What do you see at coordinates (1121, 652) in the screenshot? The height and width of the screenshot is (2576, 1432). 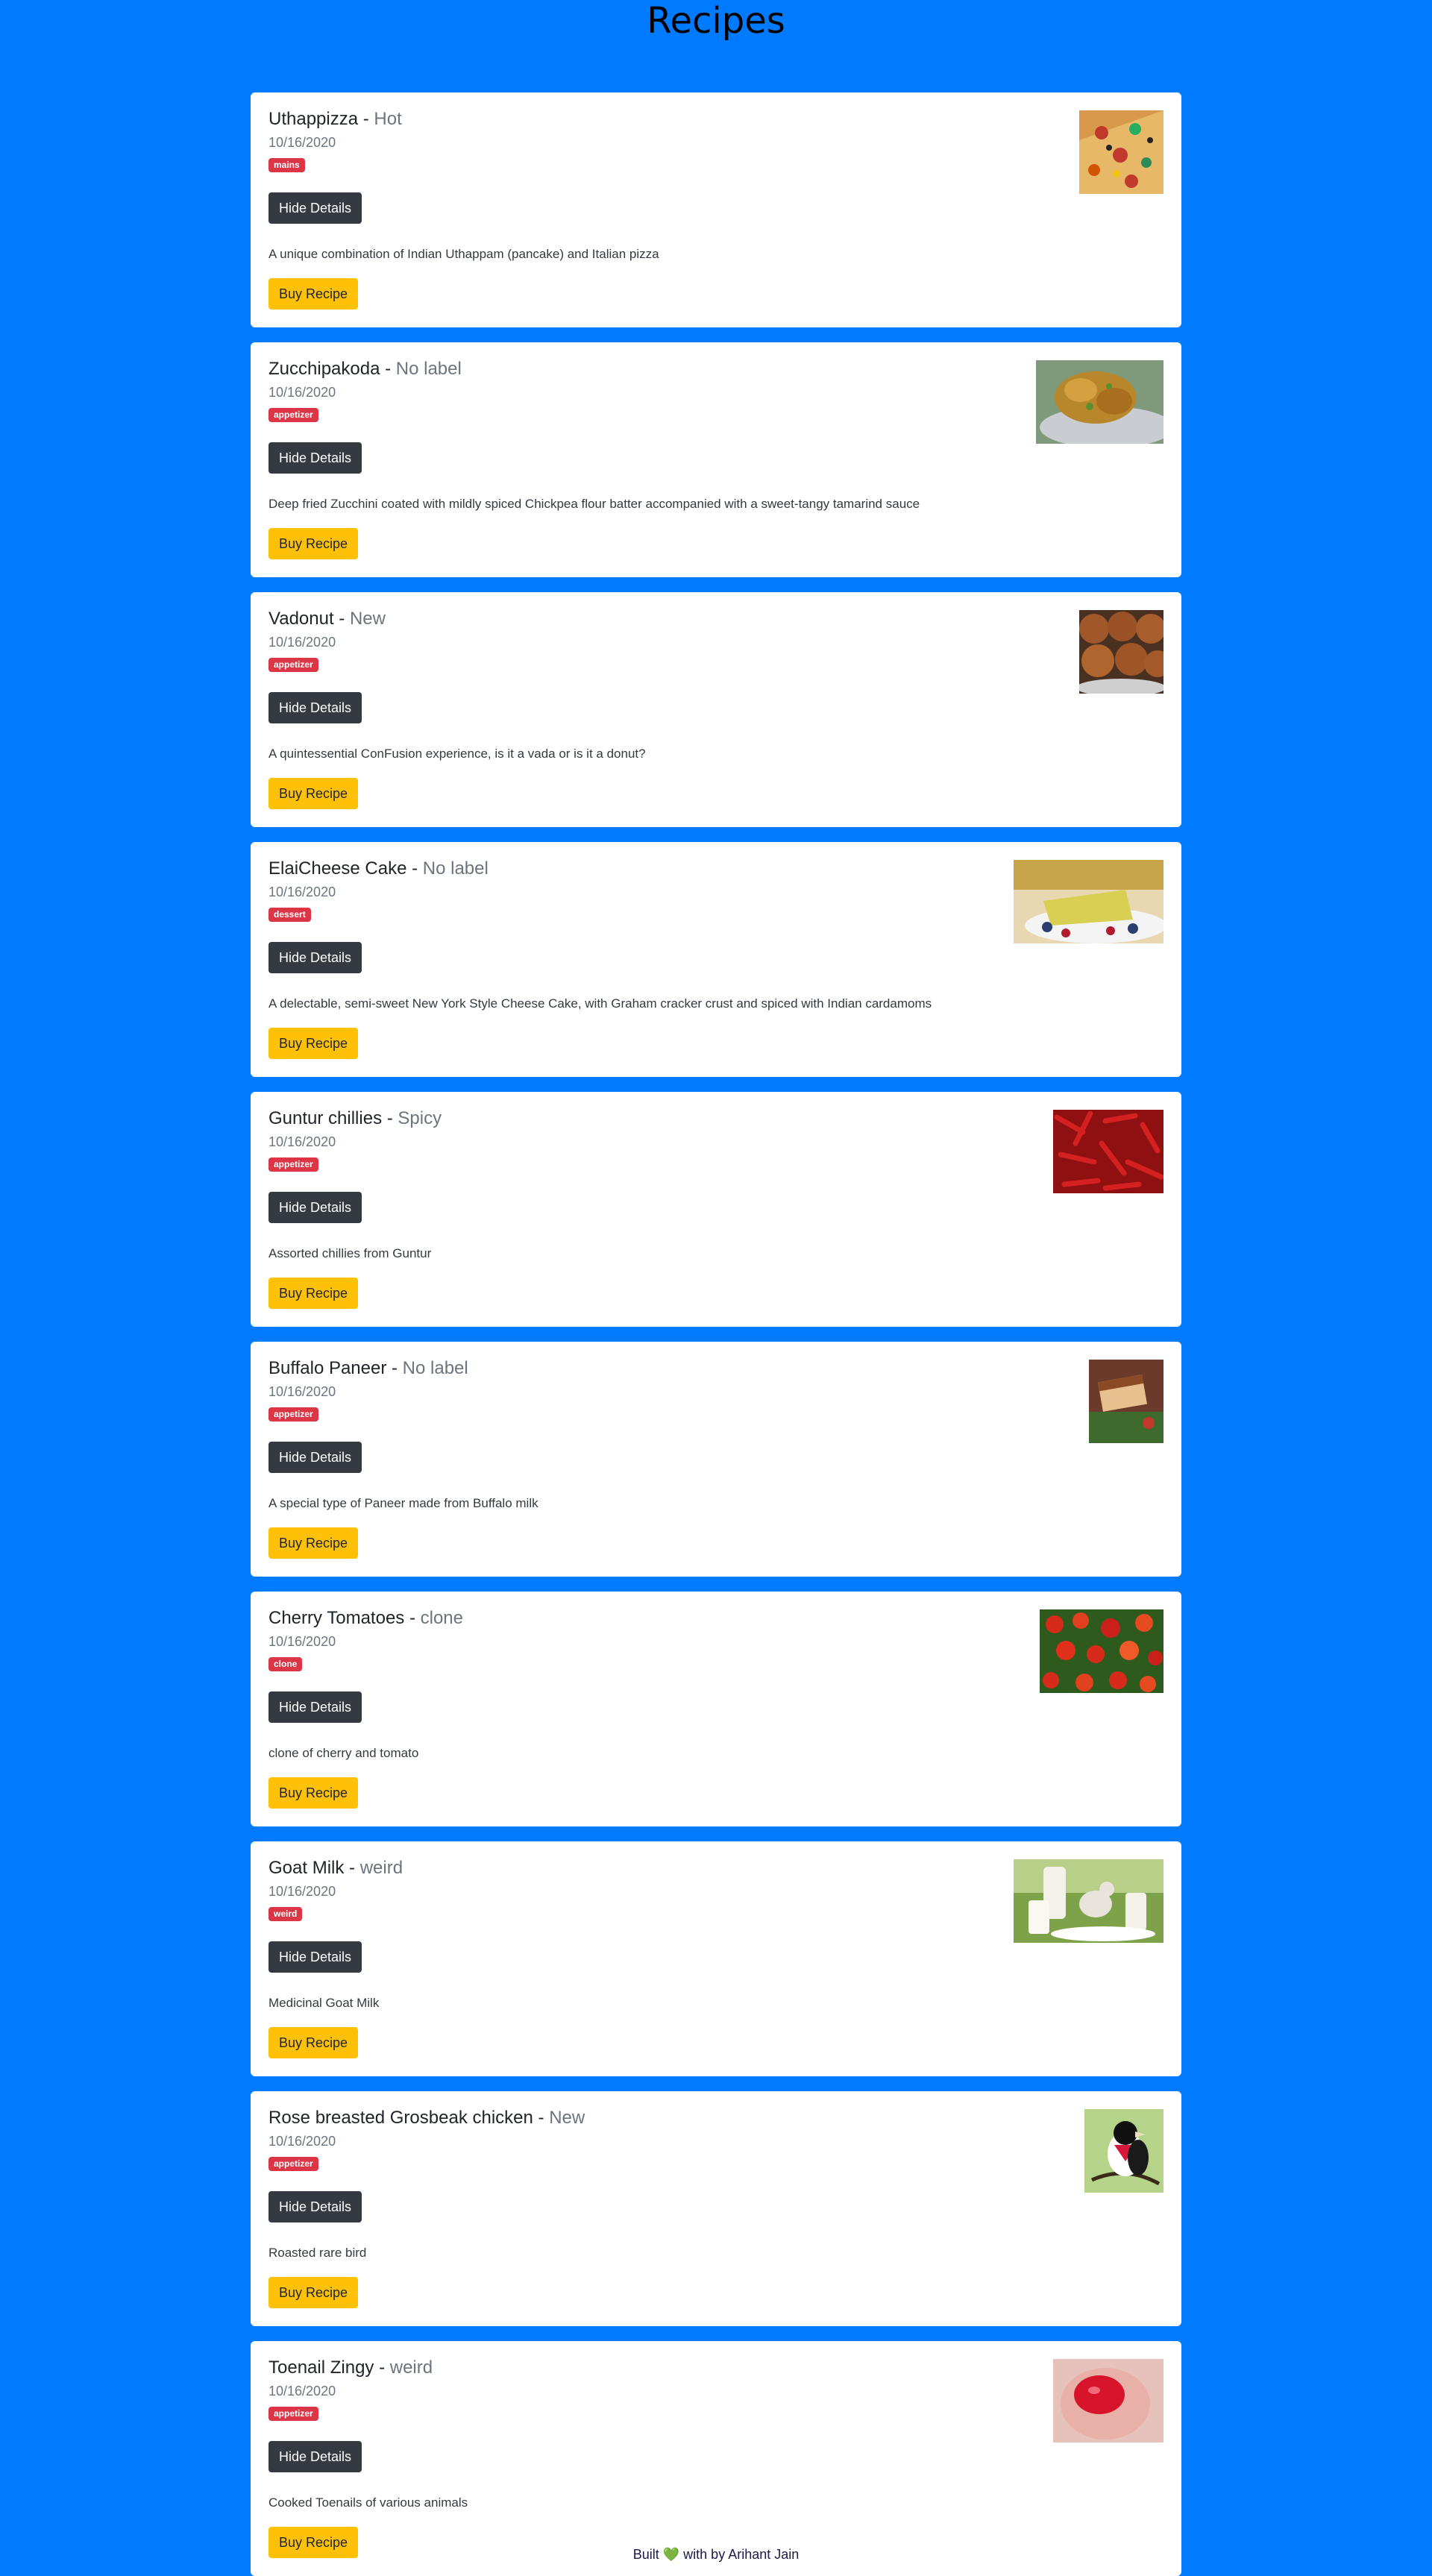 I see `vadonut-image` at bounding box center [1121, 652].